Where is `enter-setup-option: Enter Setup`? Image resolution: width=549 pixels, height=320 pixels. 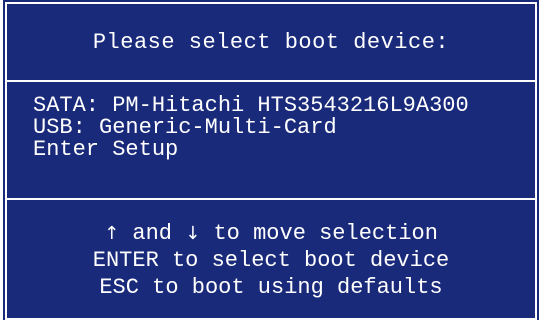
enter-setup-option: Enter Setup is located at coordinates (284, 150).